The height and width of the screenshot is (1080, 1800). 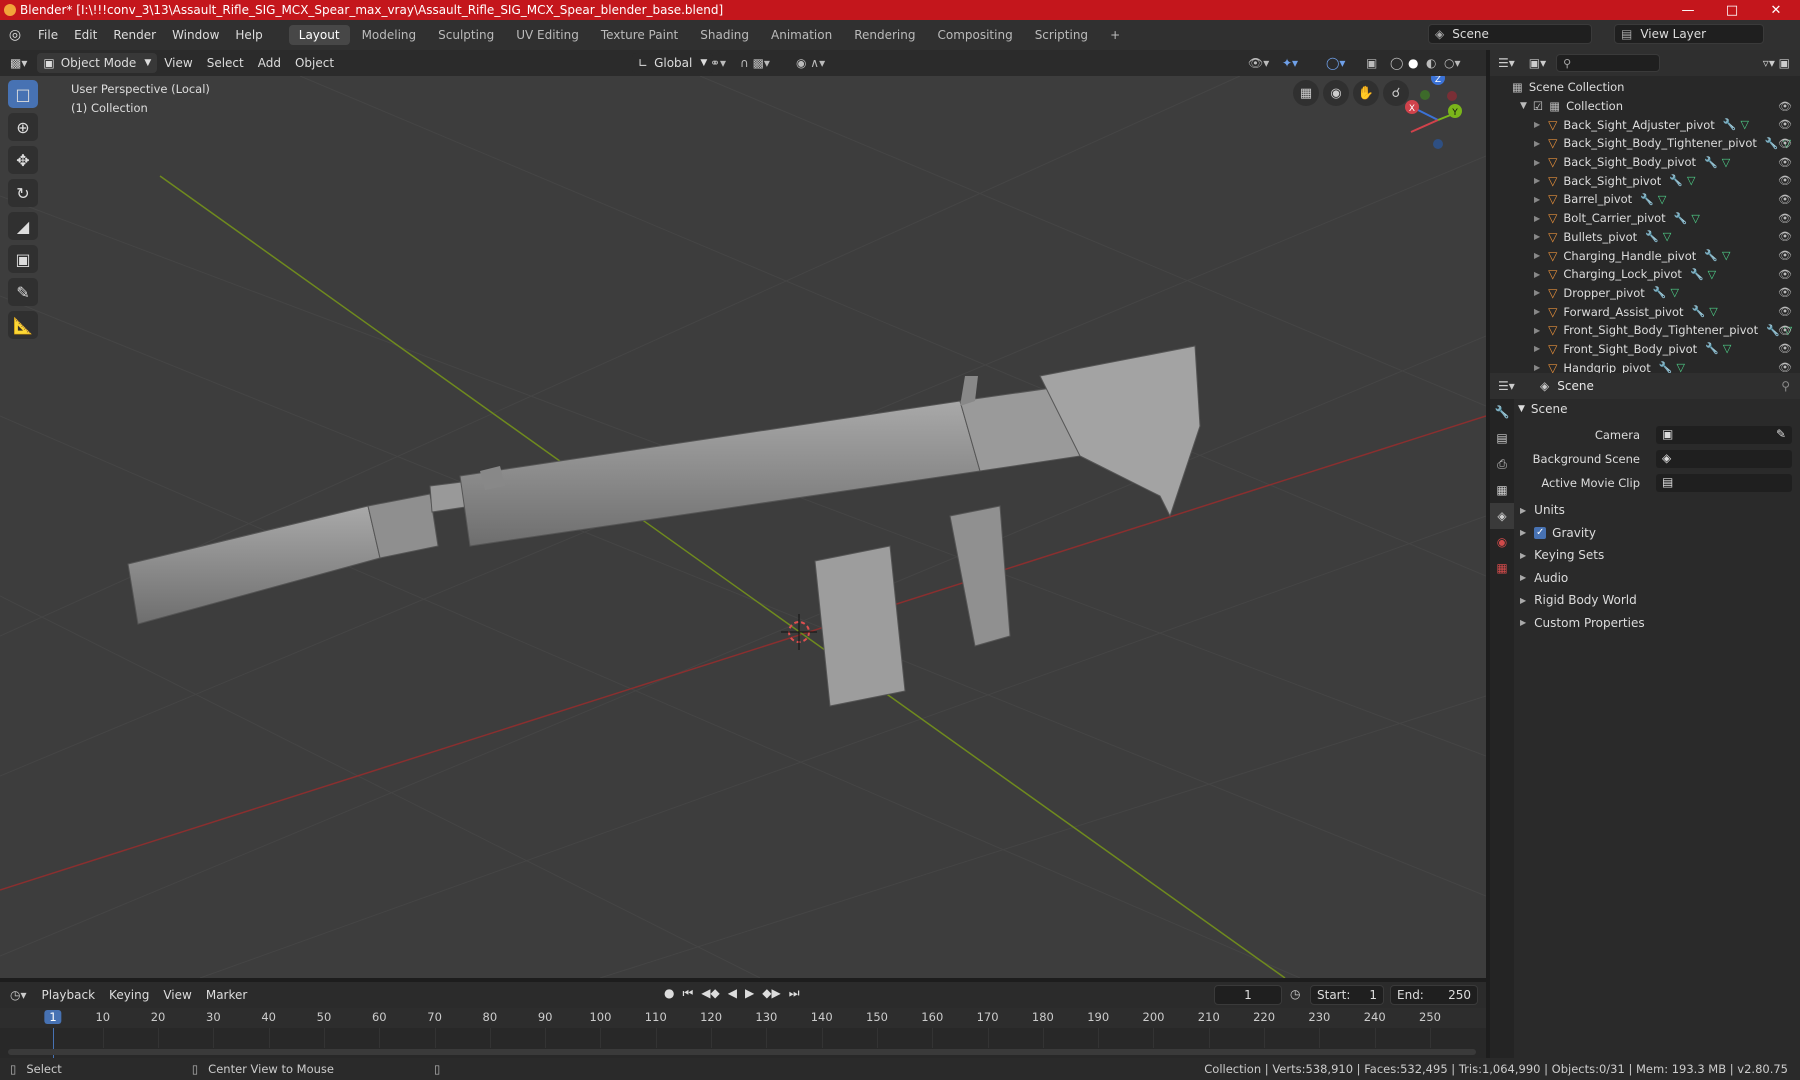 I want to click on outliner-editor-icon: ☰▾, so click(x=1506, y=63).